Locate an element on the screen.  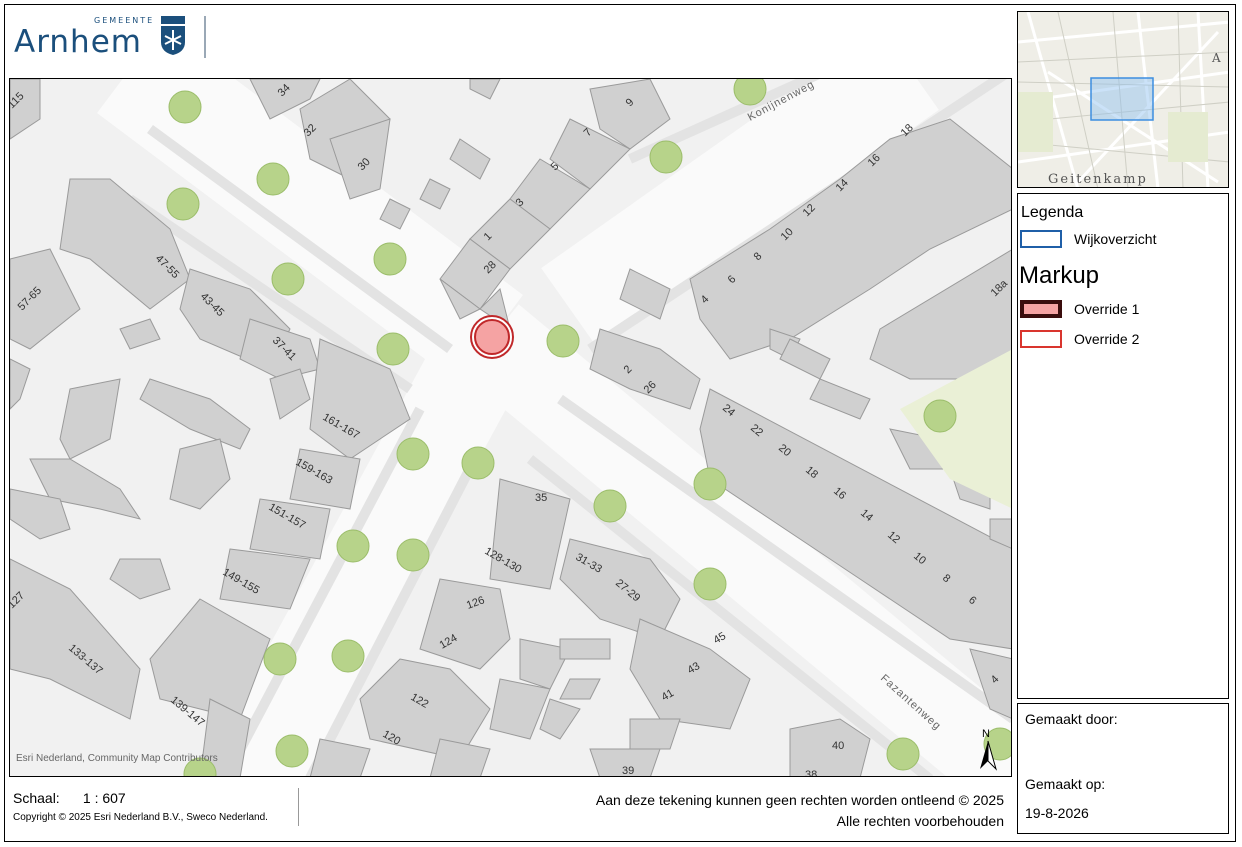
house-number: 39 is located at coordinates (628, 771).